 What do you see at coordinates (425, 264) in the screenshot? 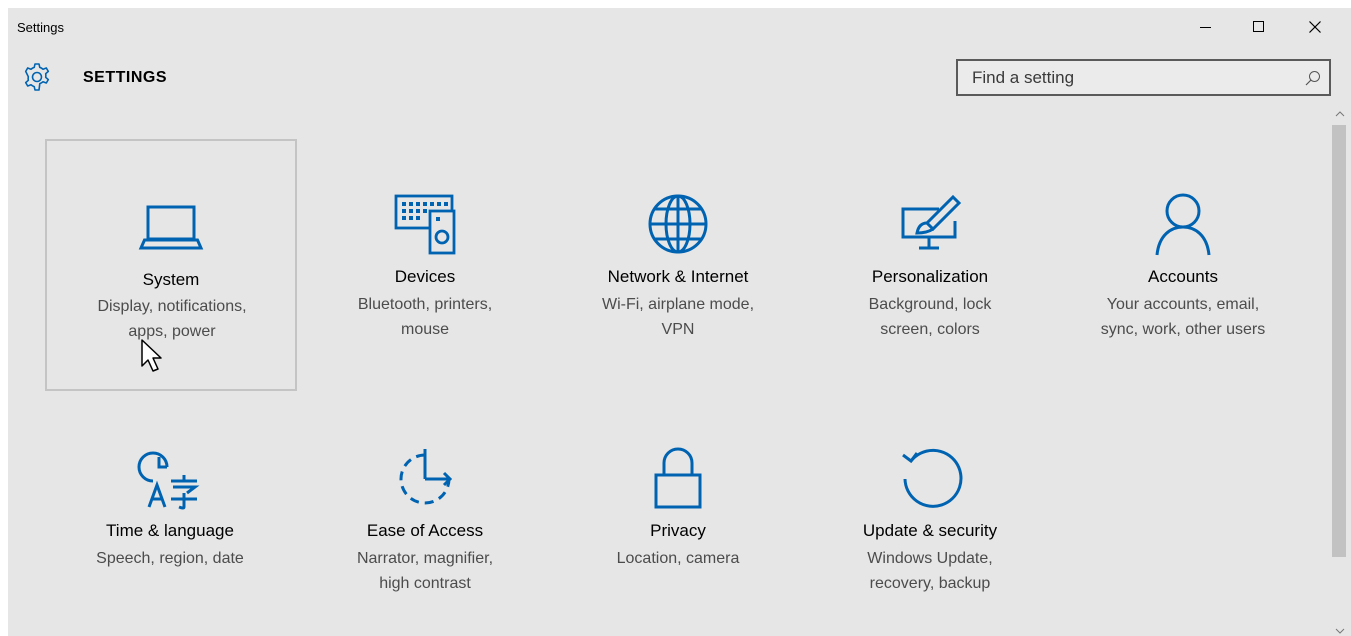
I see `category-devices: Devices Bluetooth, printers, mouse` at bounding box center [425, 264].